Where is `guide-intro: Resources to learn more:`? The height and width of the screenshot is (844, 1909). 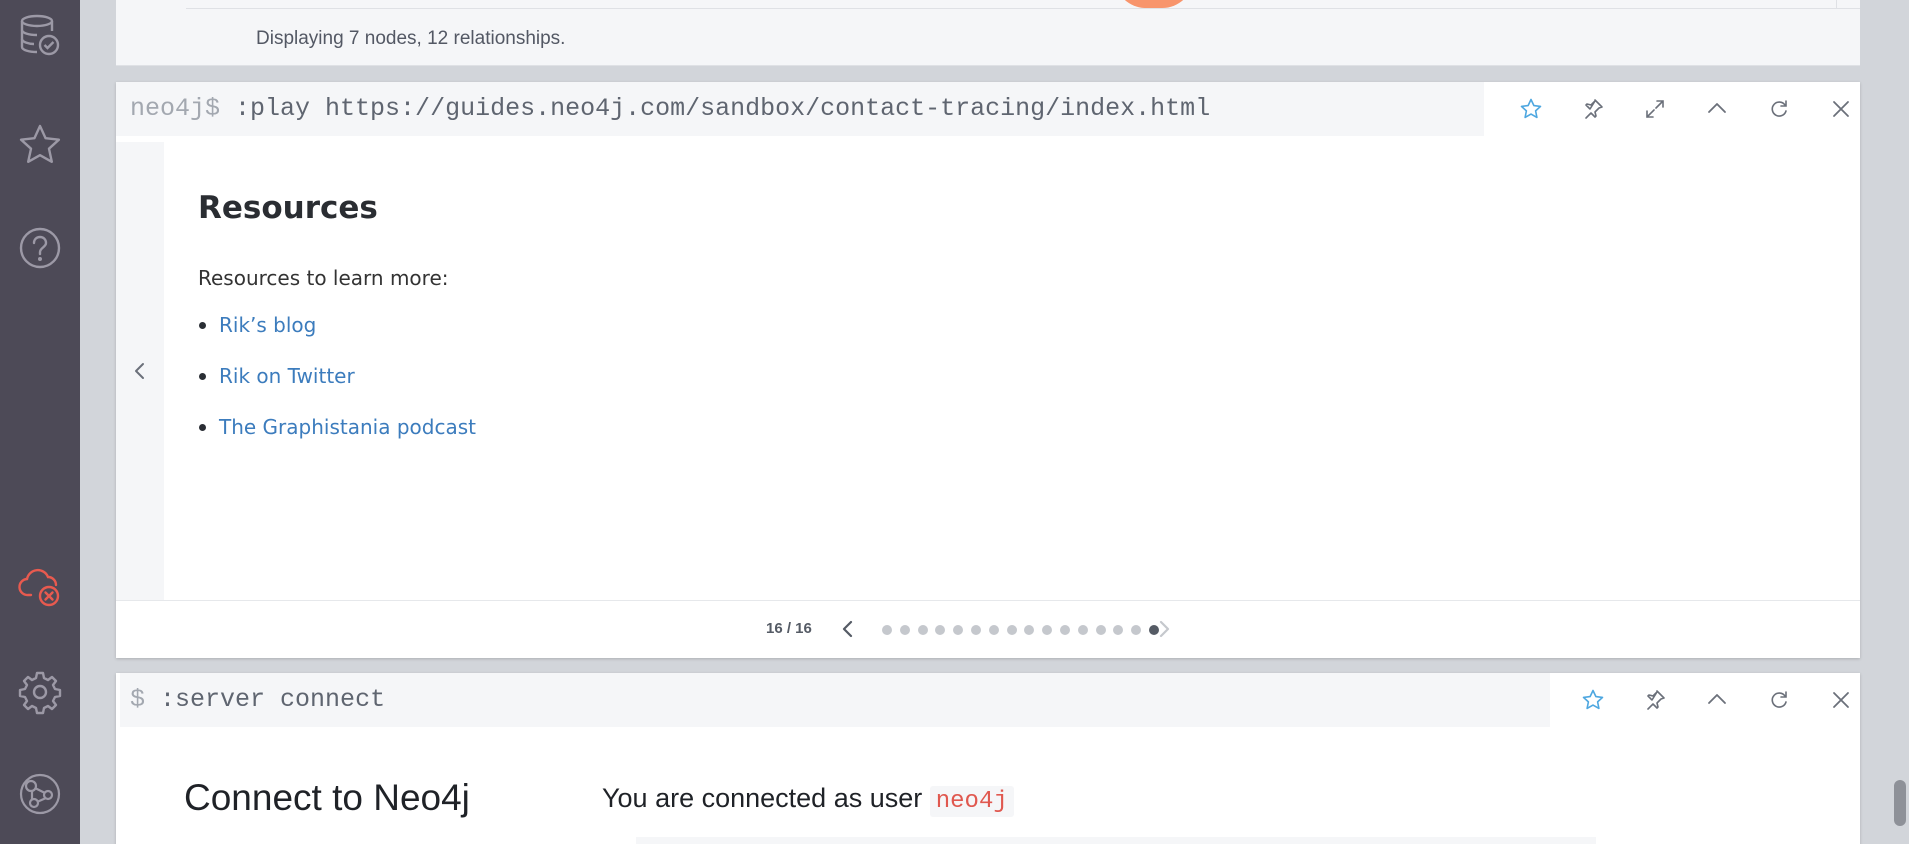 guide-intro: Resources to learn more: is located at coordinates (323, 278).